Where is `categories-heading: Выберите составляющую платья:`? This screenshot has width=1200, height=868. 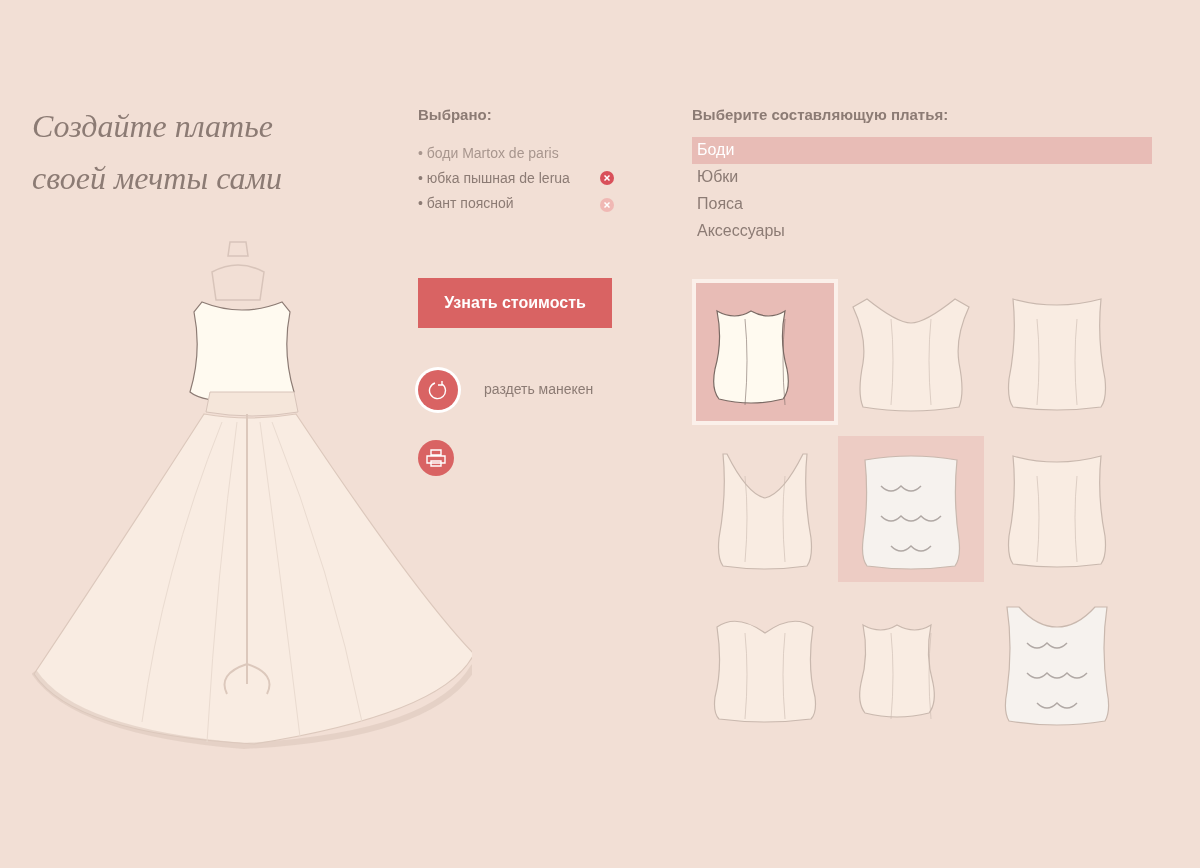
categories-heading: Выберите составляющую платья: is located at coordinates (821, 115).